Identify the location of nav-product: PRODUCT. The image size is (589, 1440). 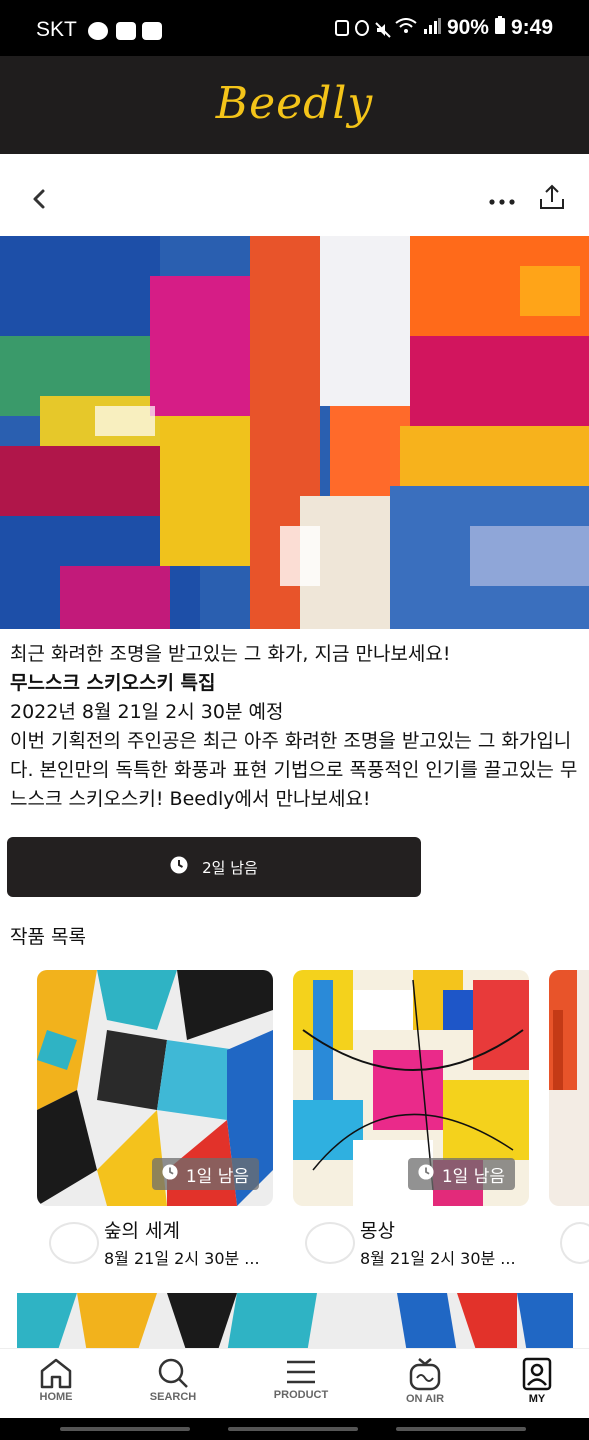
(301, 1386).